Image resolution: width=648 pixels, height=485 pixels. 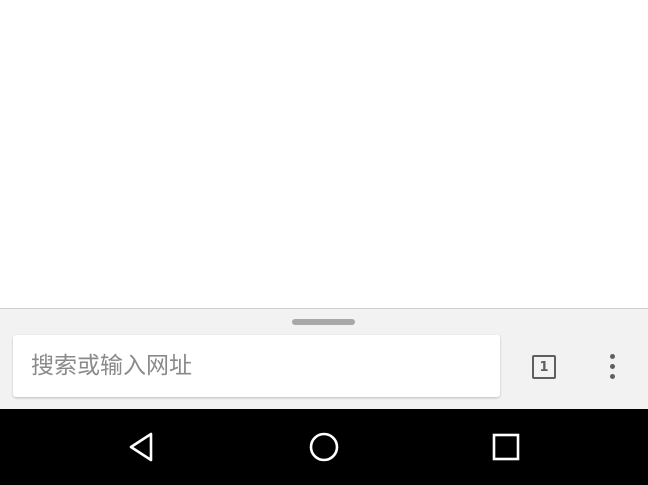 I want to click on recents-button, so click(x=506, y=447).